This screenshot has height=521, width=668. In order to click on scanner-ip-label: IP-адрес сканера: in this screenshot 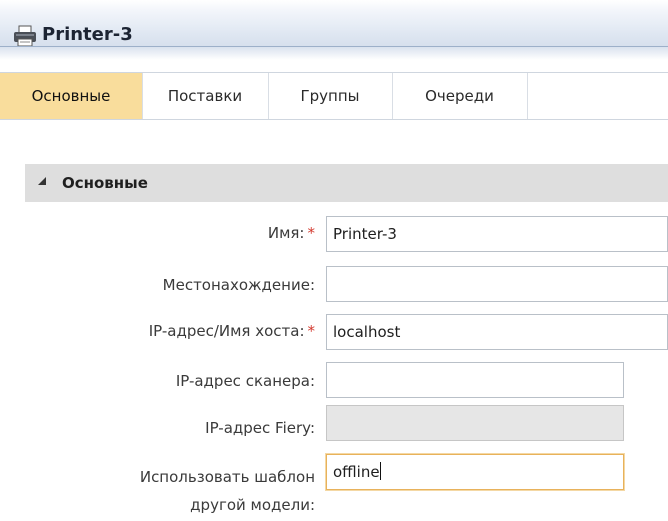, I will do `click(245, 381)`.